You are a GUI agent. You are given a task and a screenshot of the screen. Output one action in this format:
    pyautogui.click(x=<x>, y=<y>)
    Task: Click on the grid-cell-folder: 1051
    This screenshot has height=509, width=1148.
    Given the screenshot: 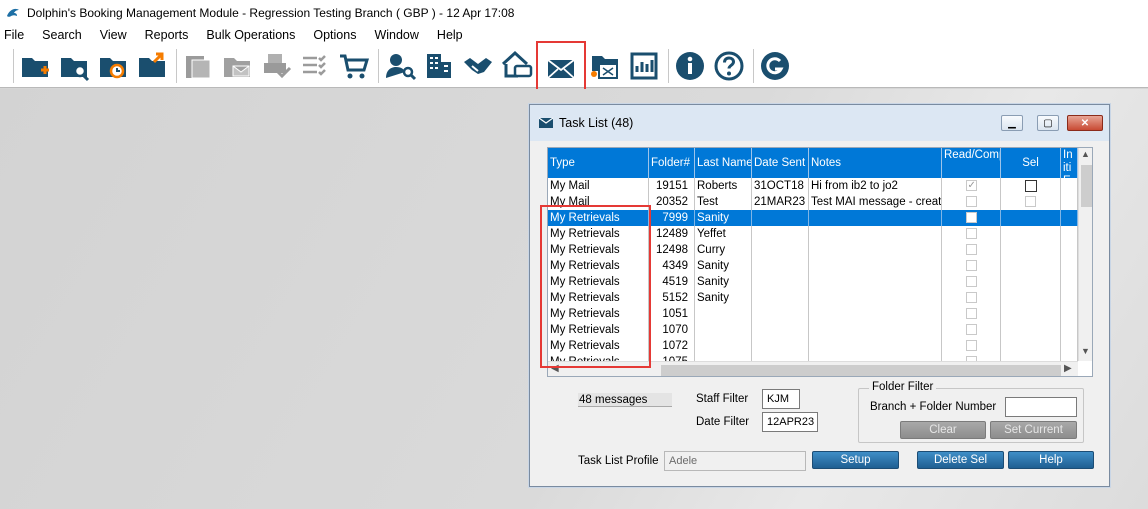 What is the action you would take?
    pyautogui.click(x=672, y=314)
    